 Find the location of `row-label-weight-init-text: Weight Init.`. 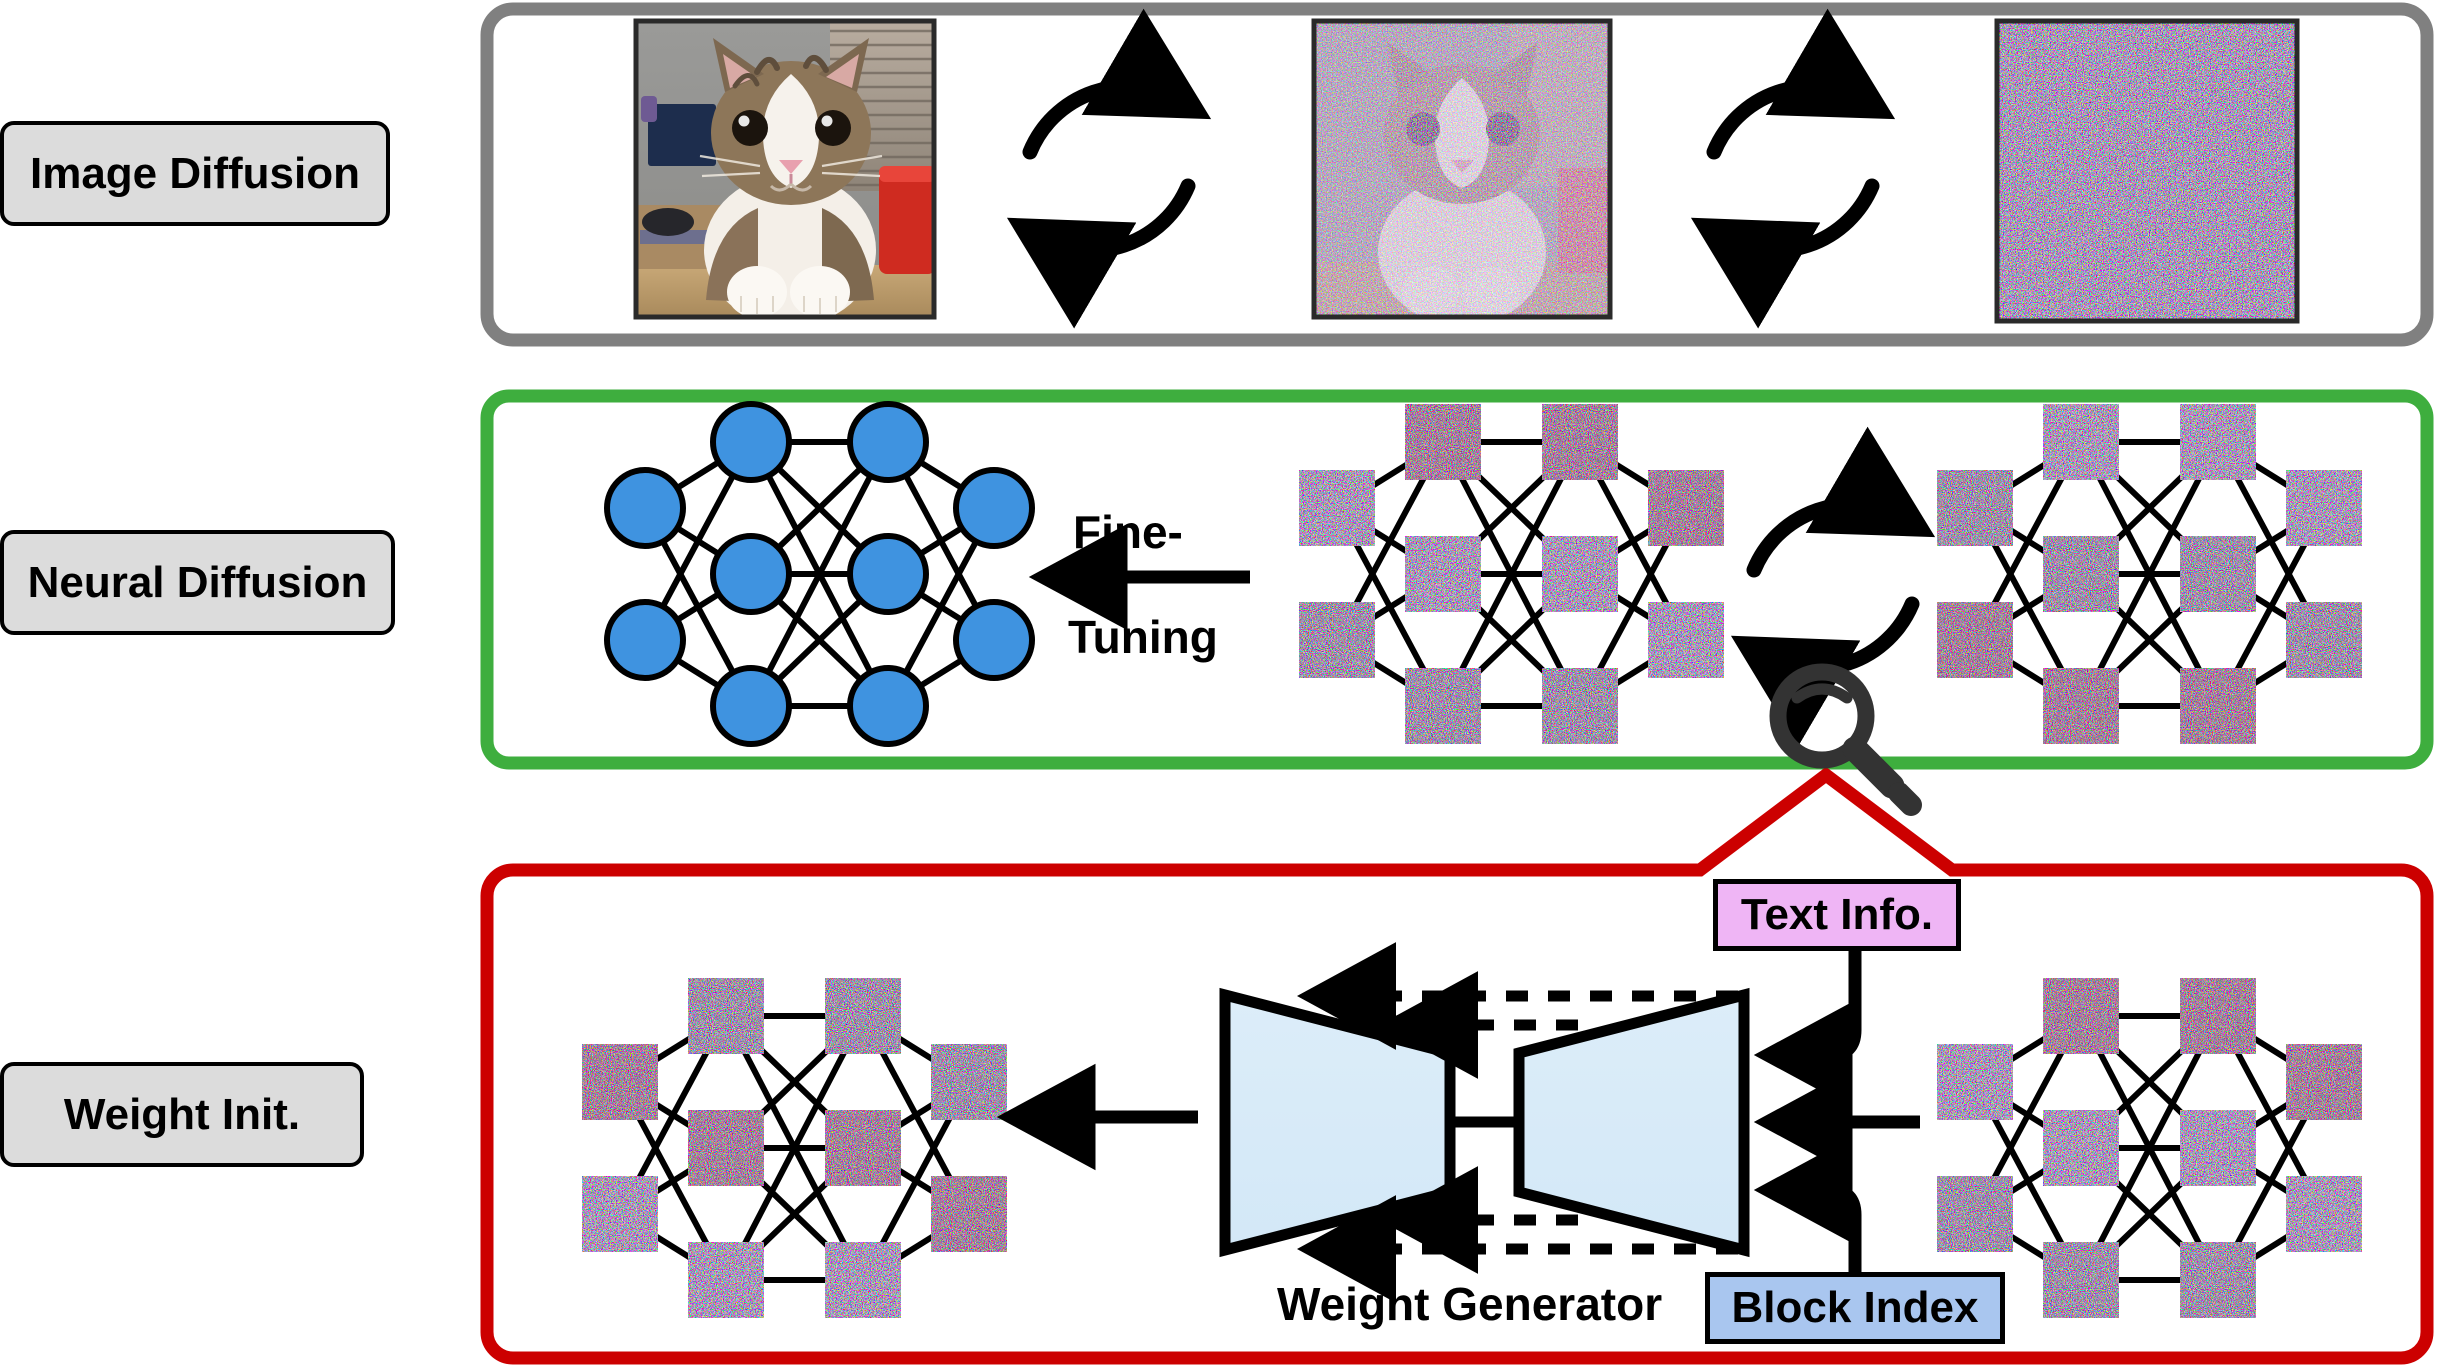

row-label-weight-init-text: Weight Init. is located at coordinates (182, 1114).